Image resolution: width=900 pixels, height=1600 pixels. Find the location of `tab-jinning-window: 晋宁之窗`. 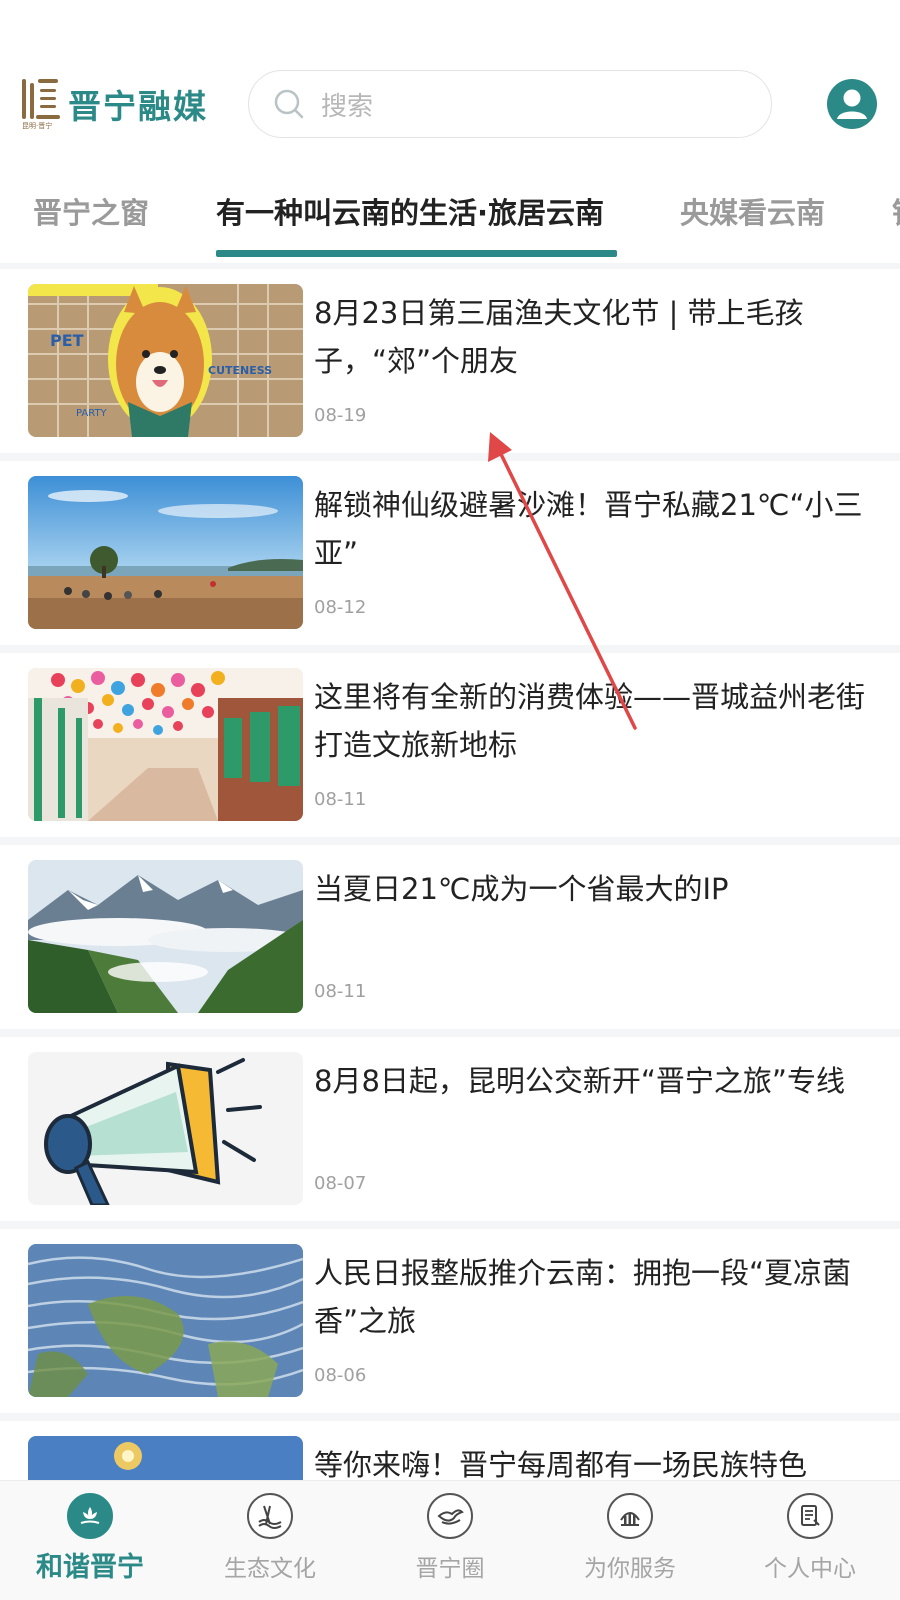

tab-jinning-window: 晋宁之窗 is located at coordinates (91, 211).